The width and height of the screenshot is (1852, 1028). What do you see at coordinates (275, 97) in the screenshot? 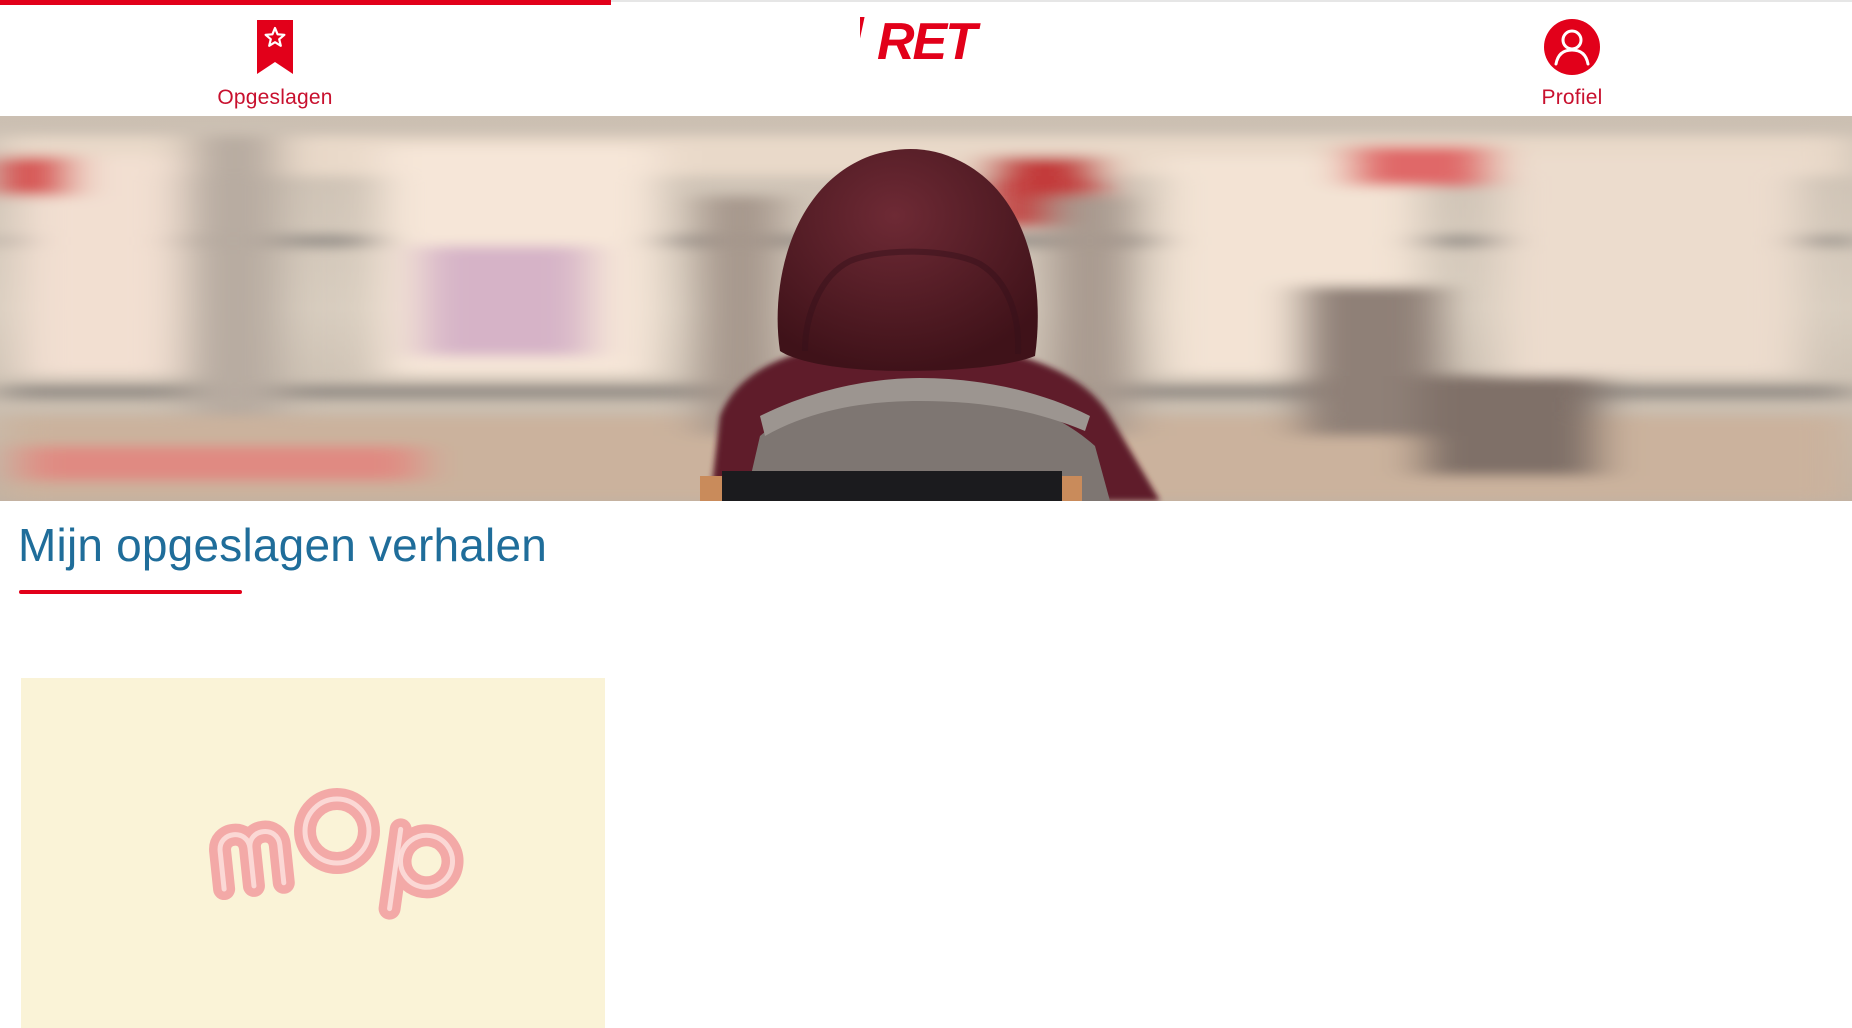
I see `saved-nav-label: Opgeslagen` at bounding box center [275, 97].